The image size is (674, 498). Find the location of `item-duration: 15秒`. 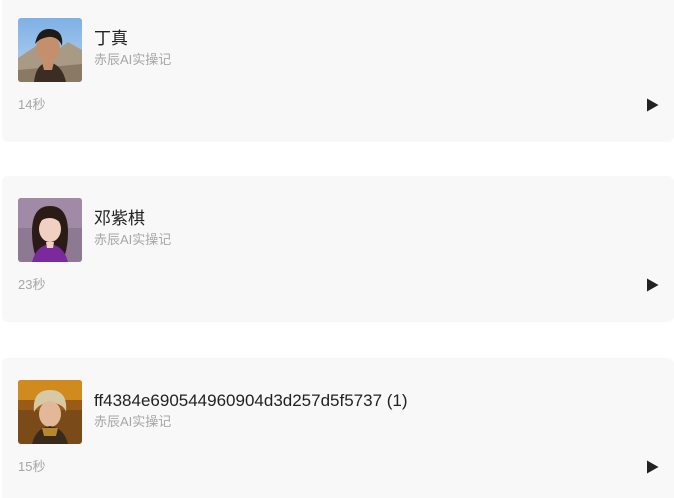

item-duration: 15秒 is located at coordinates (32, 466).